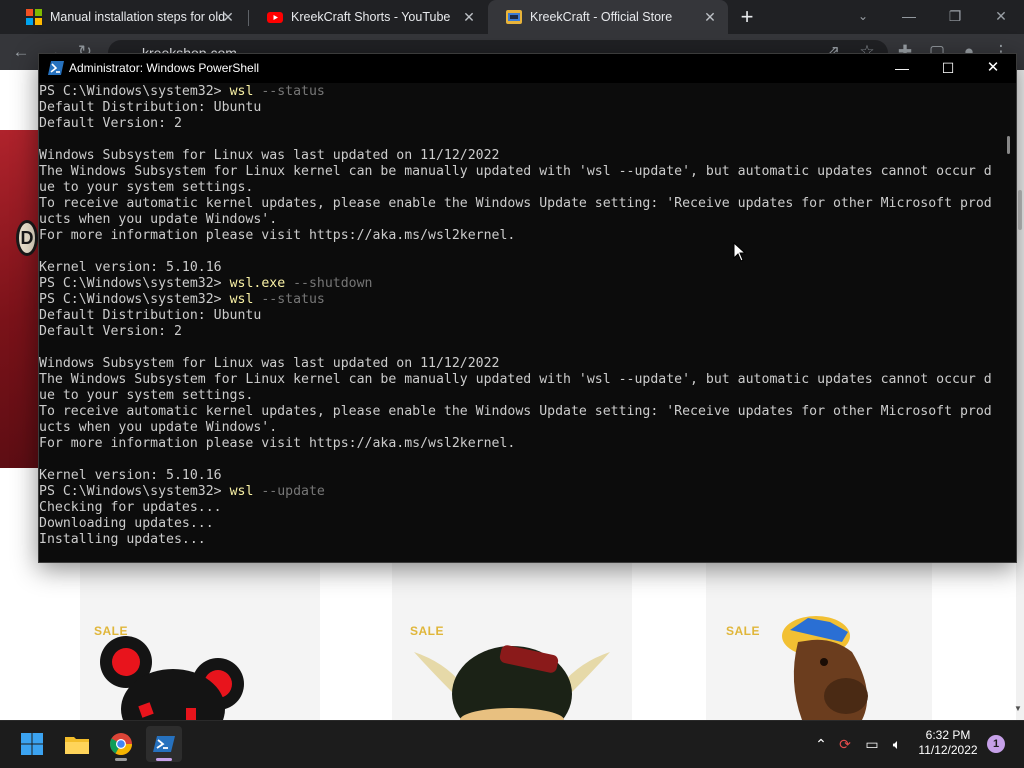 The height and width of the screenshot is (768, 1024). Describe the element at coordinates (164, 68) in the screenshot. I see `powershell-window-title: Administrator: Windows PowerShell` at that location.